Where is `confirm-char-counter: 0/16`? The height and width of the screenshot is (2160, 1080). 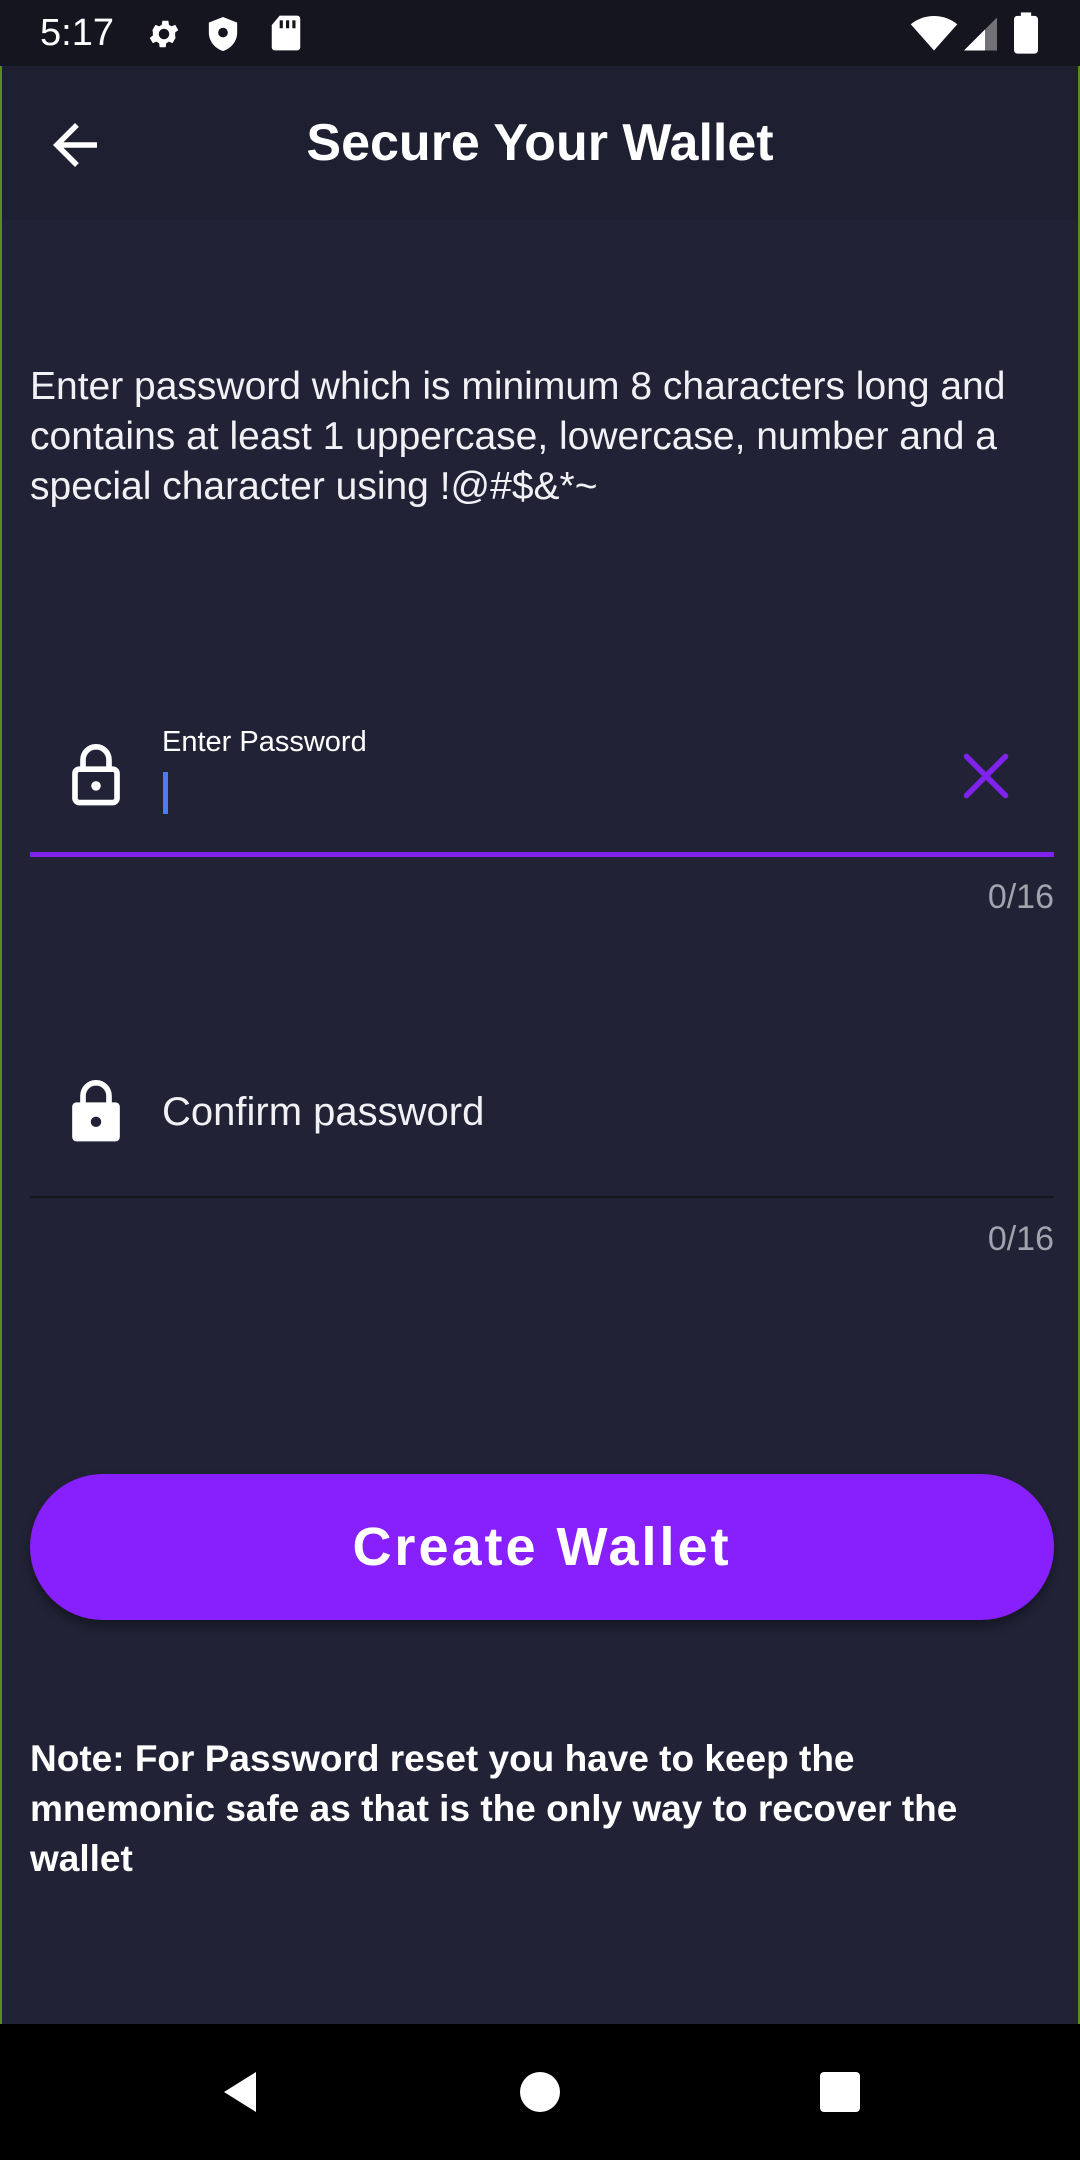 confirm-char-counter: 0/16 is located at coordinates (1020, 1239).